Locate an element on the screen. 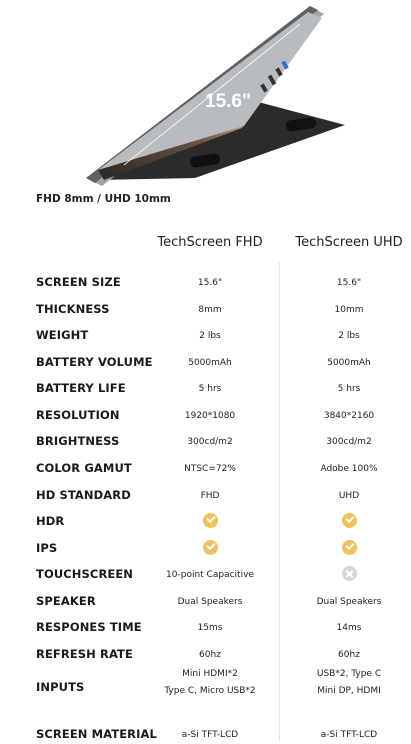 This screenshot has height=744, width=411. spec-value-uhd: 2 lbs is located at coordinates (349, 336).